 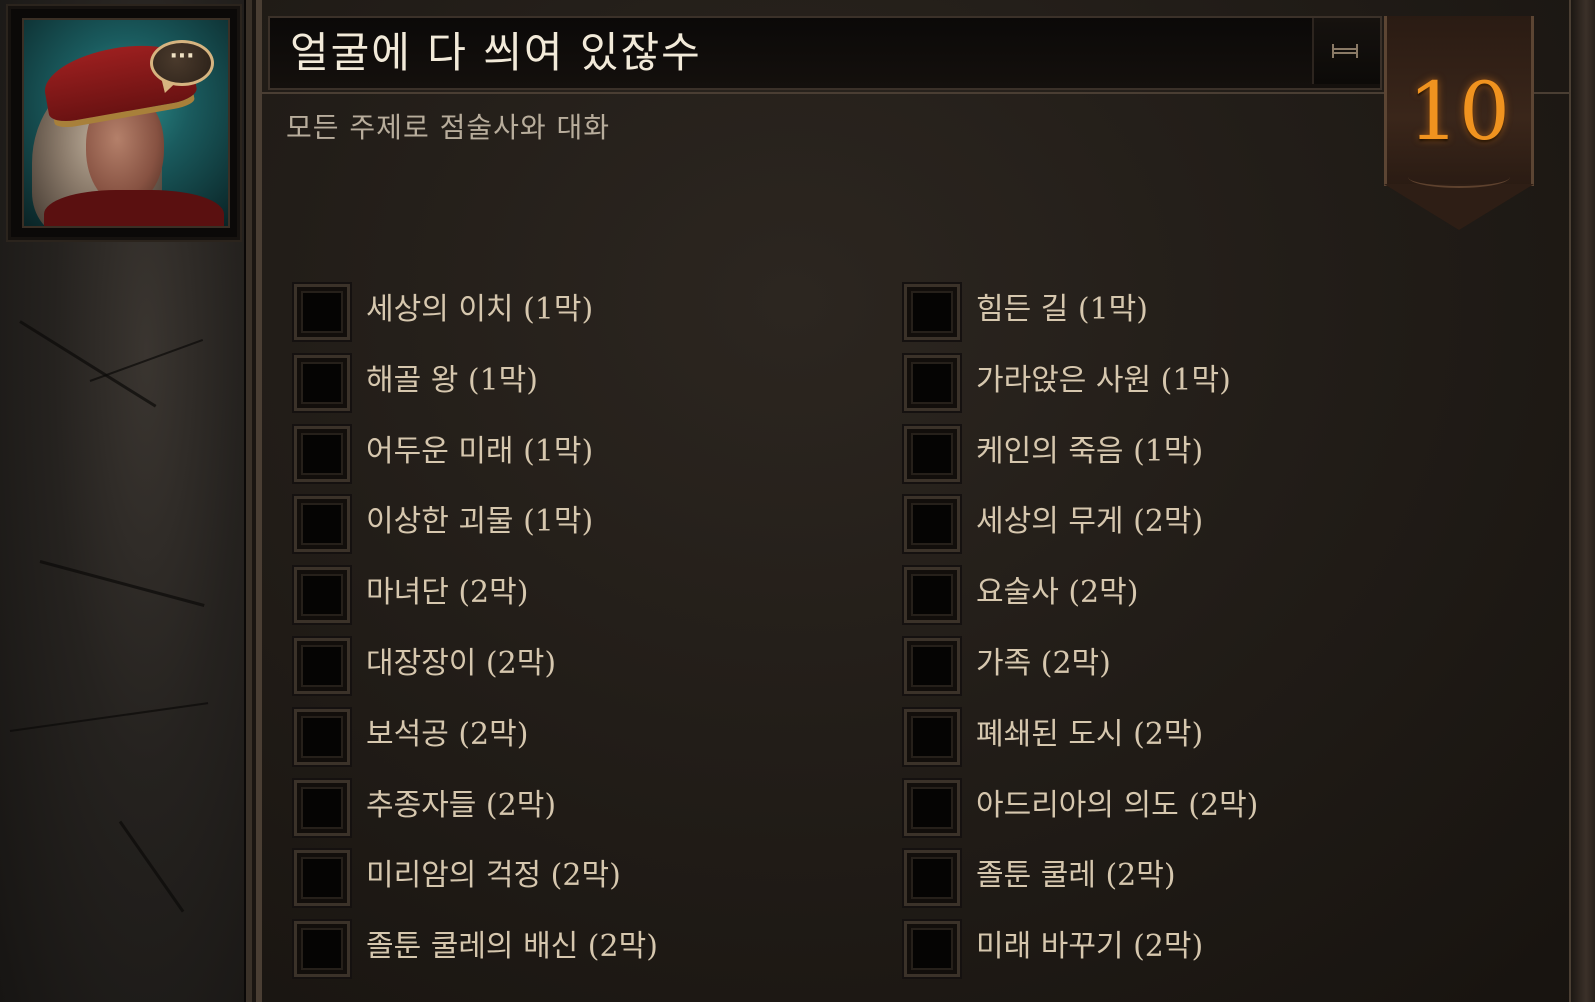 What do you see at coordinates (461, 663) in the screenshot?
I see `criteria-label: 대장장이 (2막)` at bounding box center [461, 663].